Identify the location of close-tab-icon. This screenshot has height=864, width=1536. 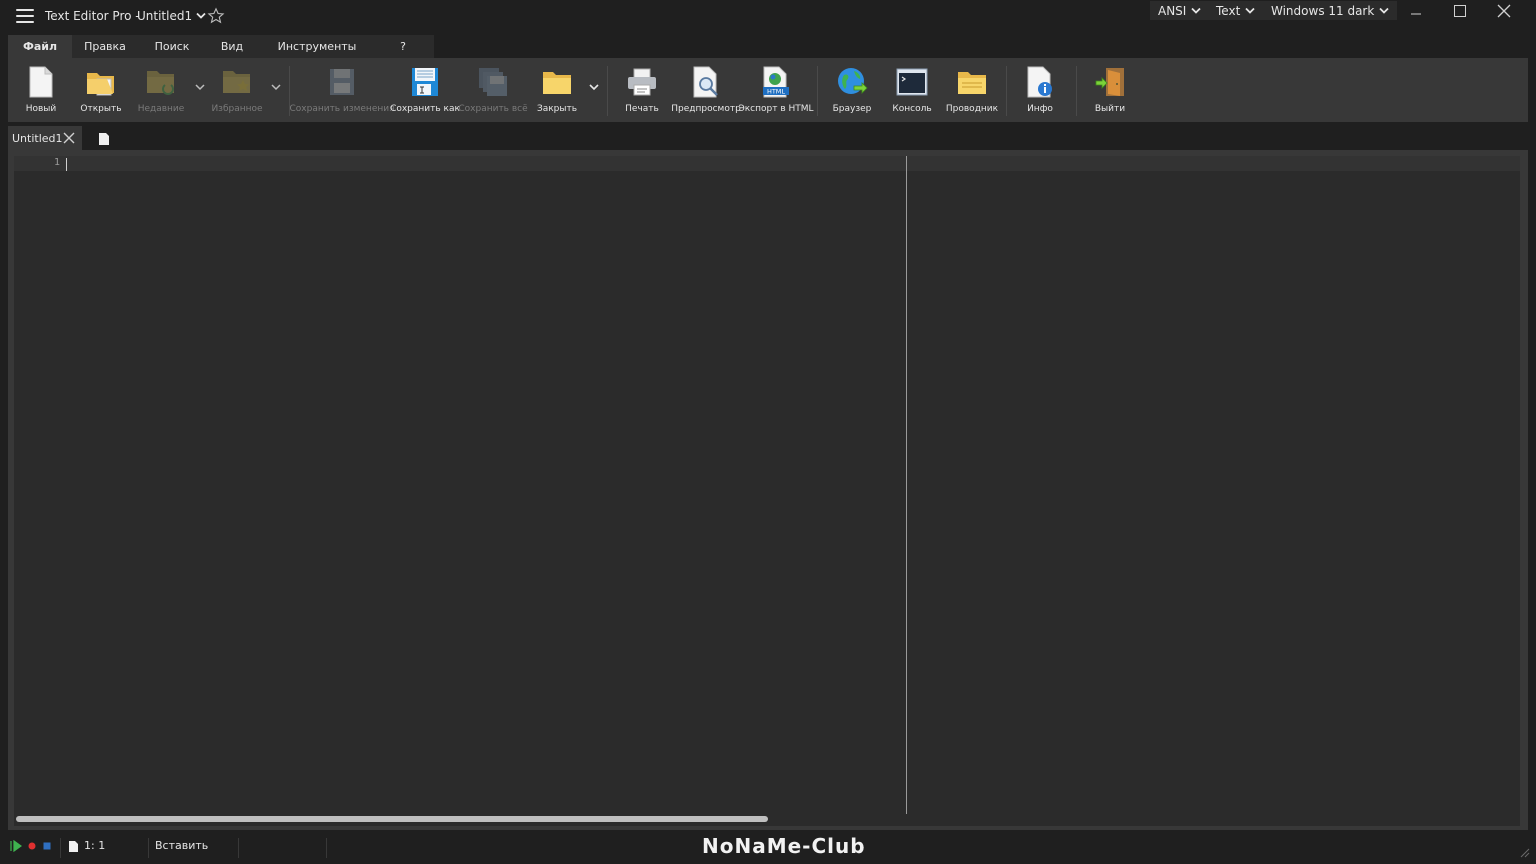
(69, 138).